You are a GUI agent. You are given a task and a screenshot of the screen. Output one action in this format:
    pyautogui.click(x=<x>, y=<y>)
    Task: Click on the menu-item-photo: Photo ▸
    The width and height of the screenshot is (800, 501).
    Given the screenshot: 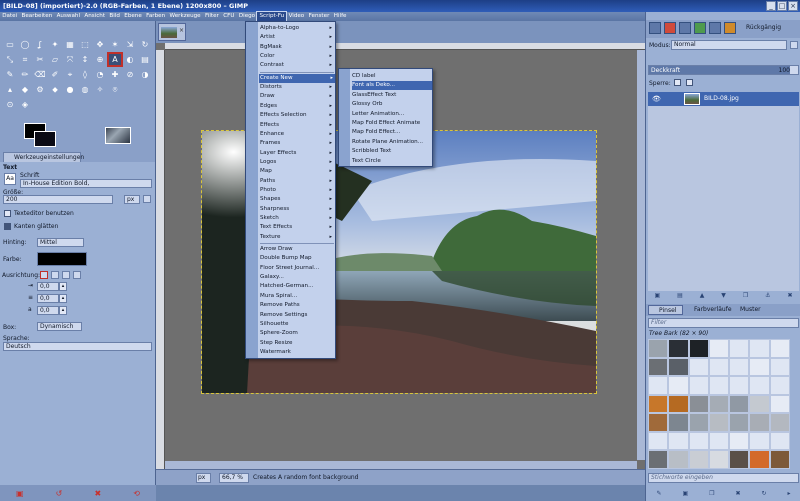 What is the action you would take?
    pyautogui.click(x=297, y=190)
    